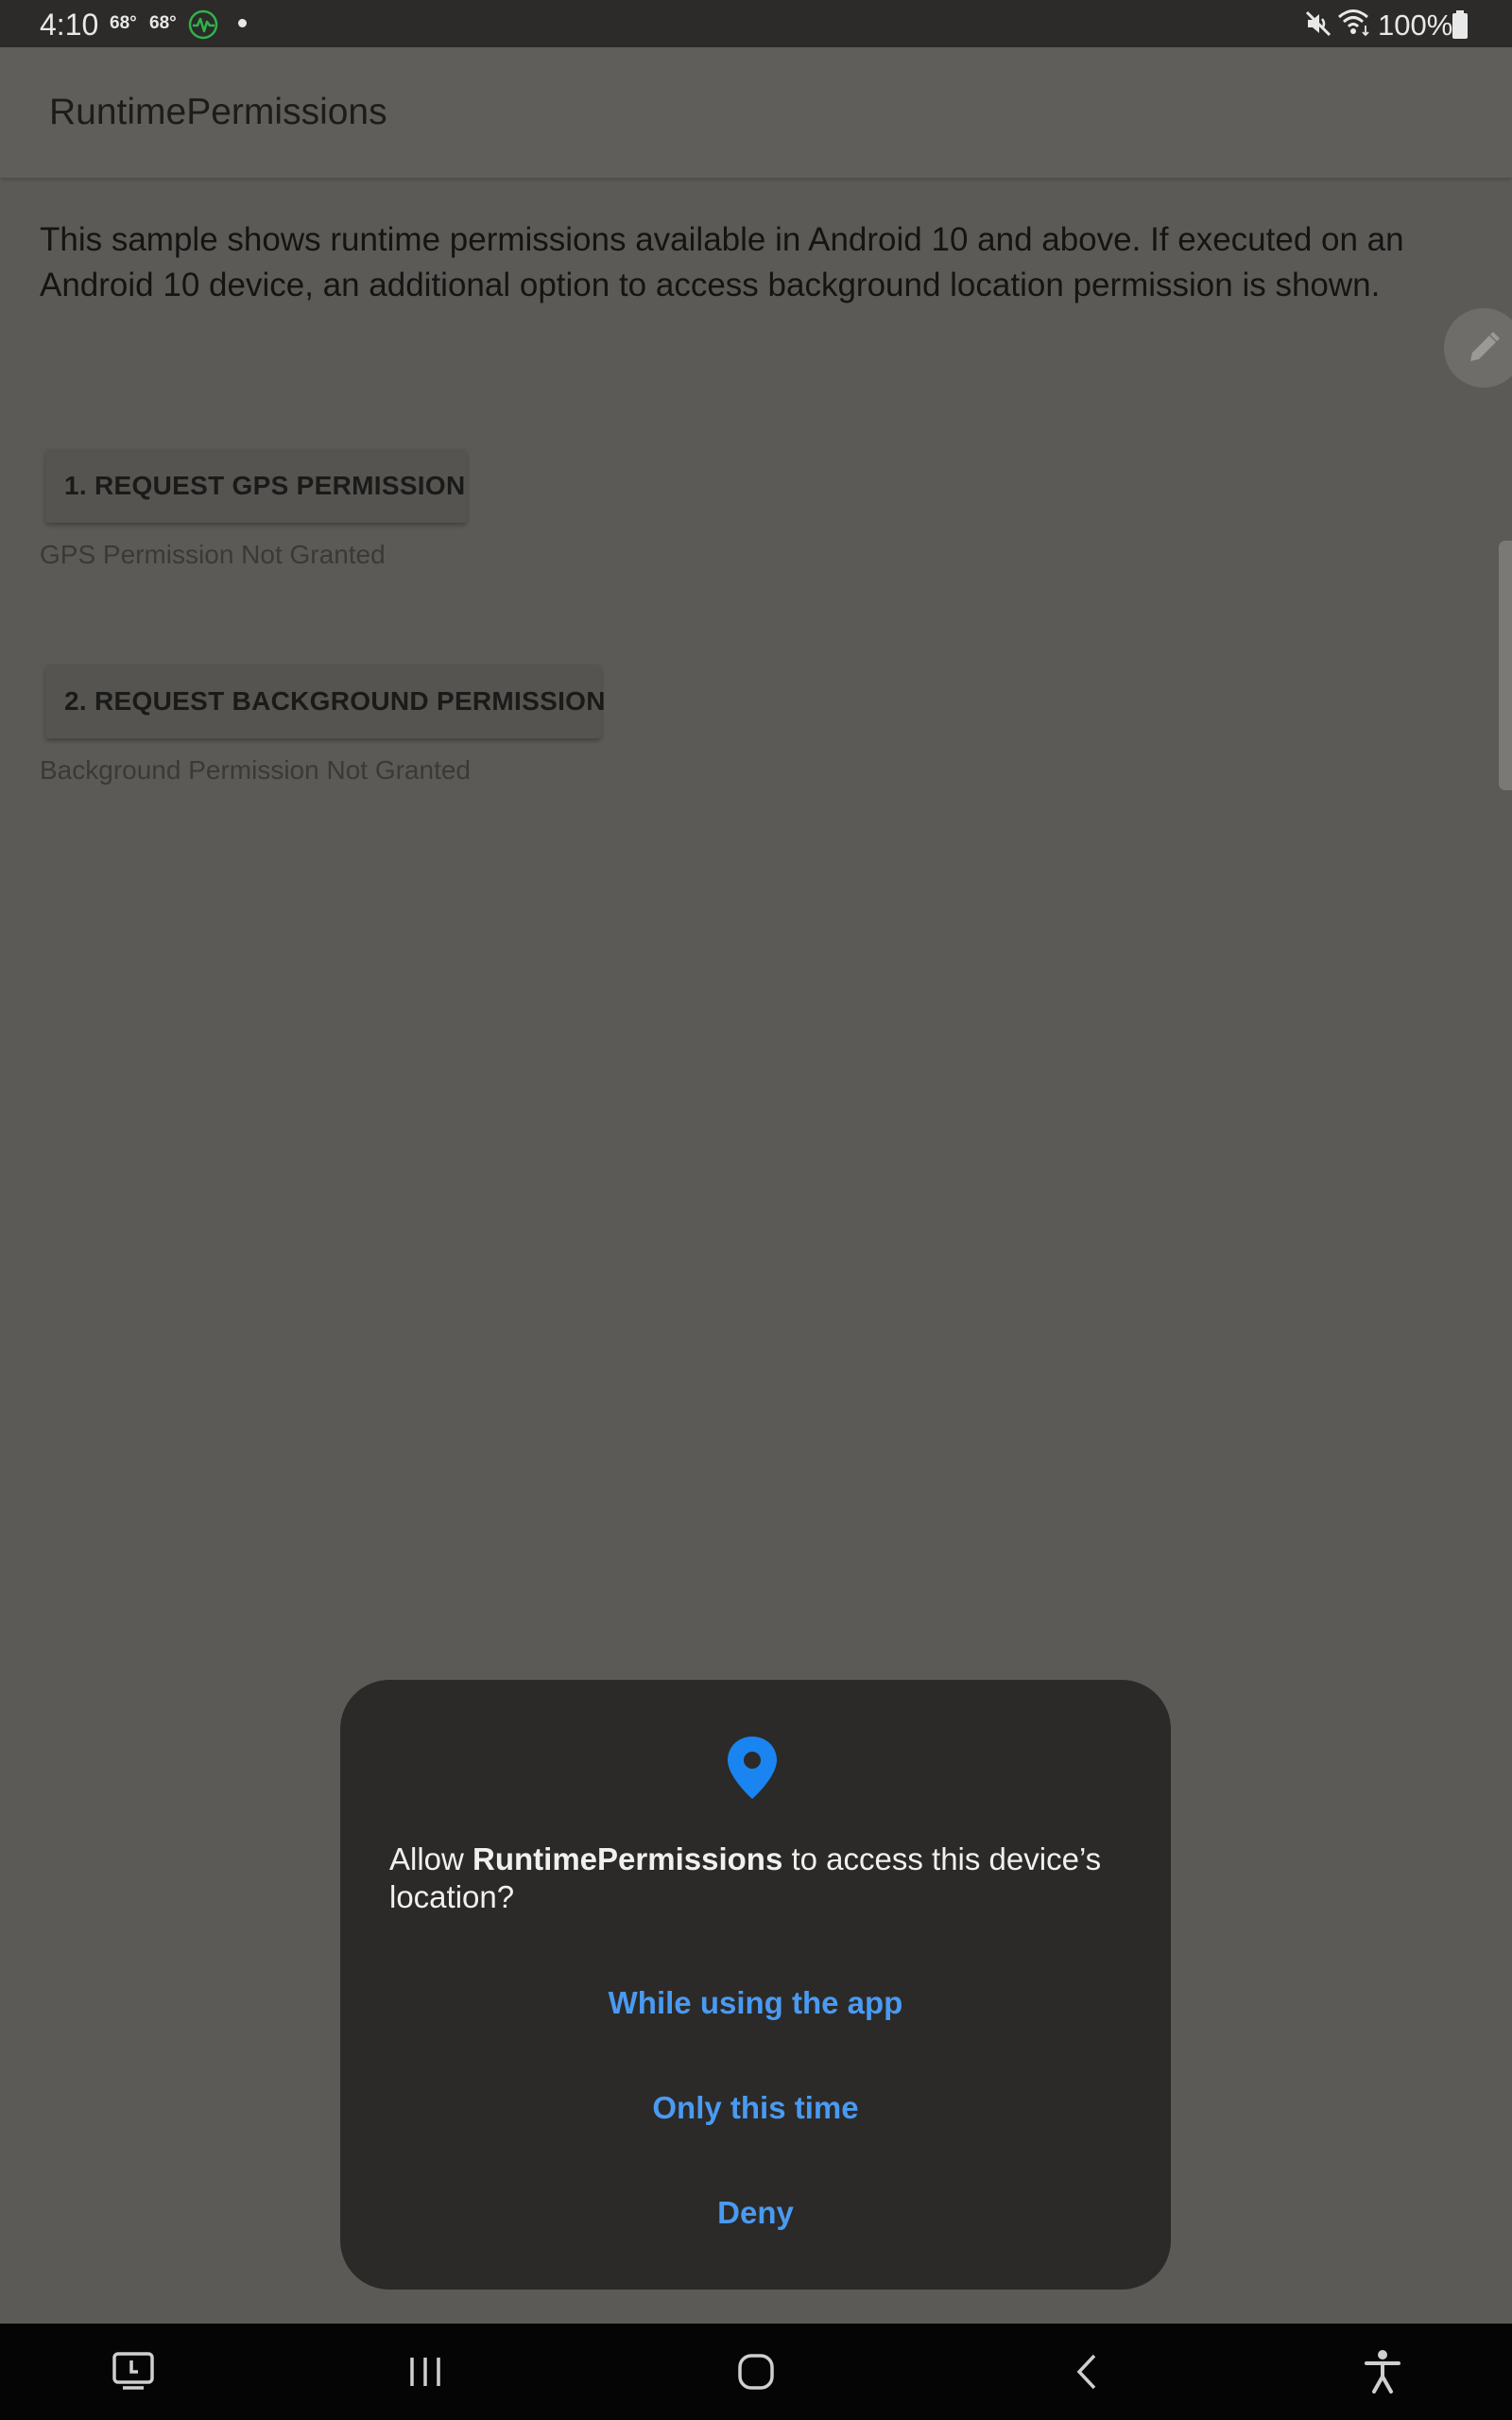 The image size is (1512, 2420). I want to click on recents-icon, so click(425, 2371).